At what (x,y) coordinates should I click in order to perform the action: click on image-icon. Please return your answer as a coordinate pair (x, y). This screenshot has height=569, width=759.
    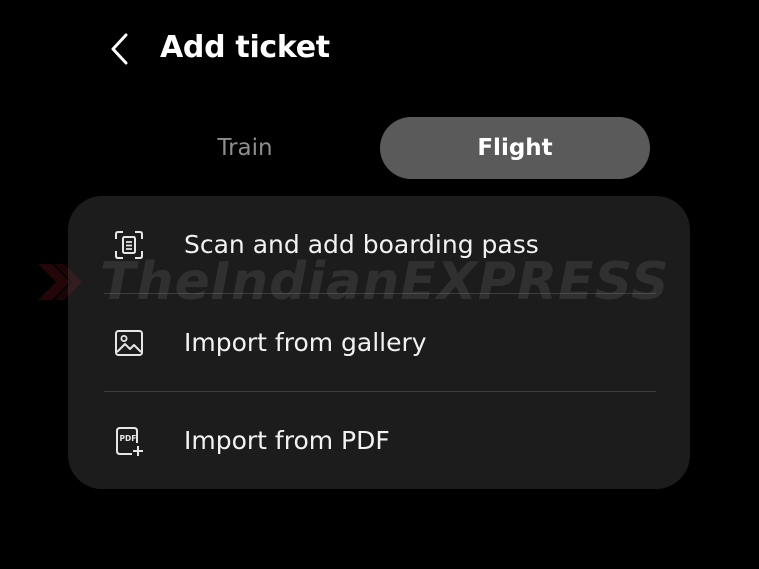
    Looking at the image, I should click on (129, 343).